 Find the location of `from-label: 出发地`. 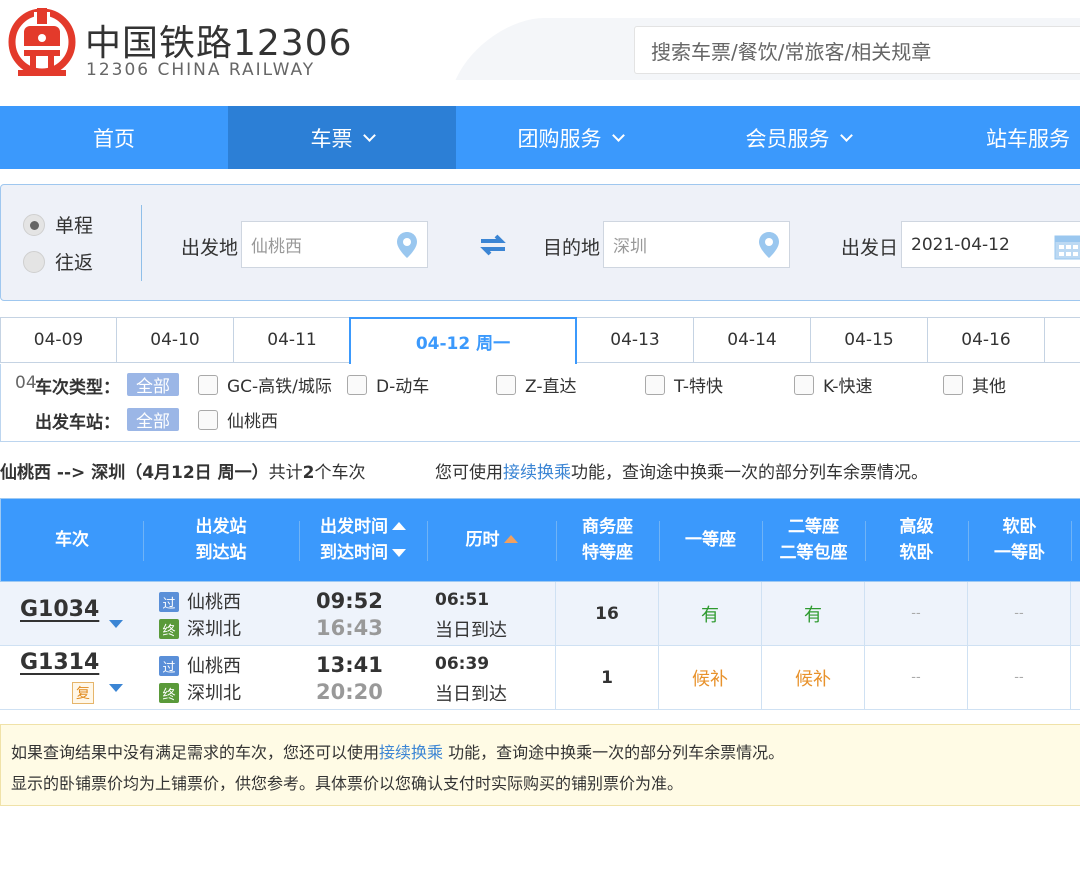

from-label: 出发地 is located at coordinates (210, 248).